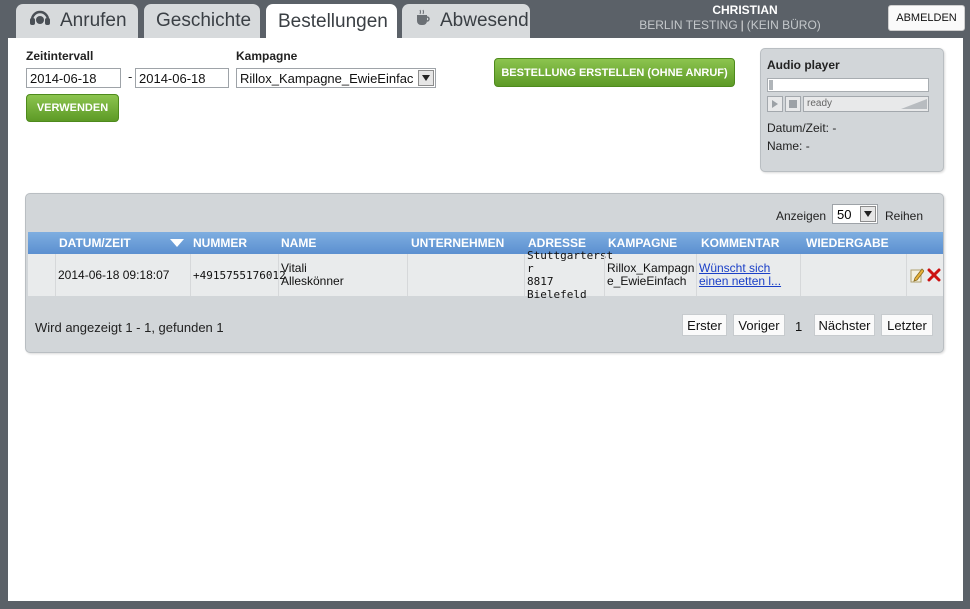 This screenshot has height=609, width=970. Describe the element at coordinates (704, 325) in the screenshot. I see `pager-first-button: Erster` at that location.